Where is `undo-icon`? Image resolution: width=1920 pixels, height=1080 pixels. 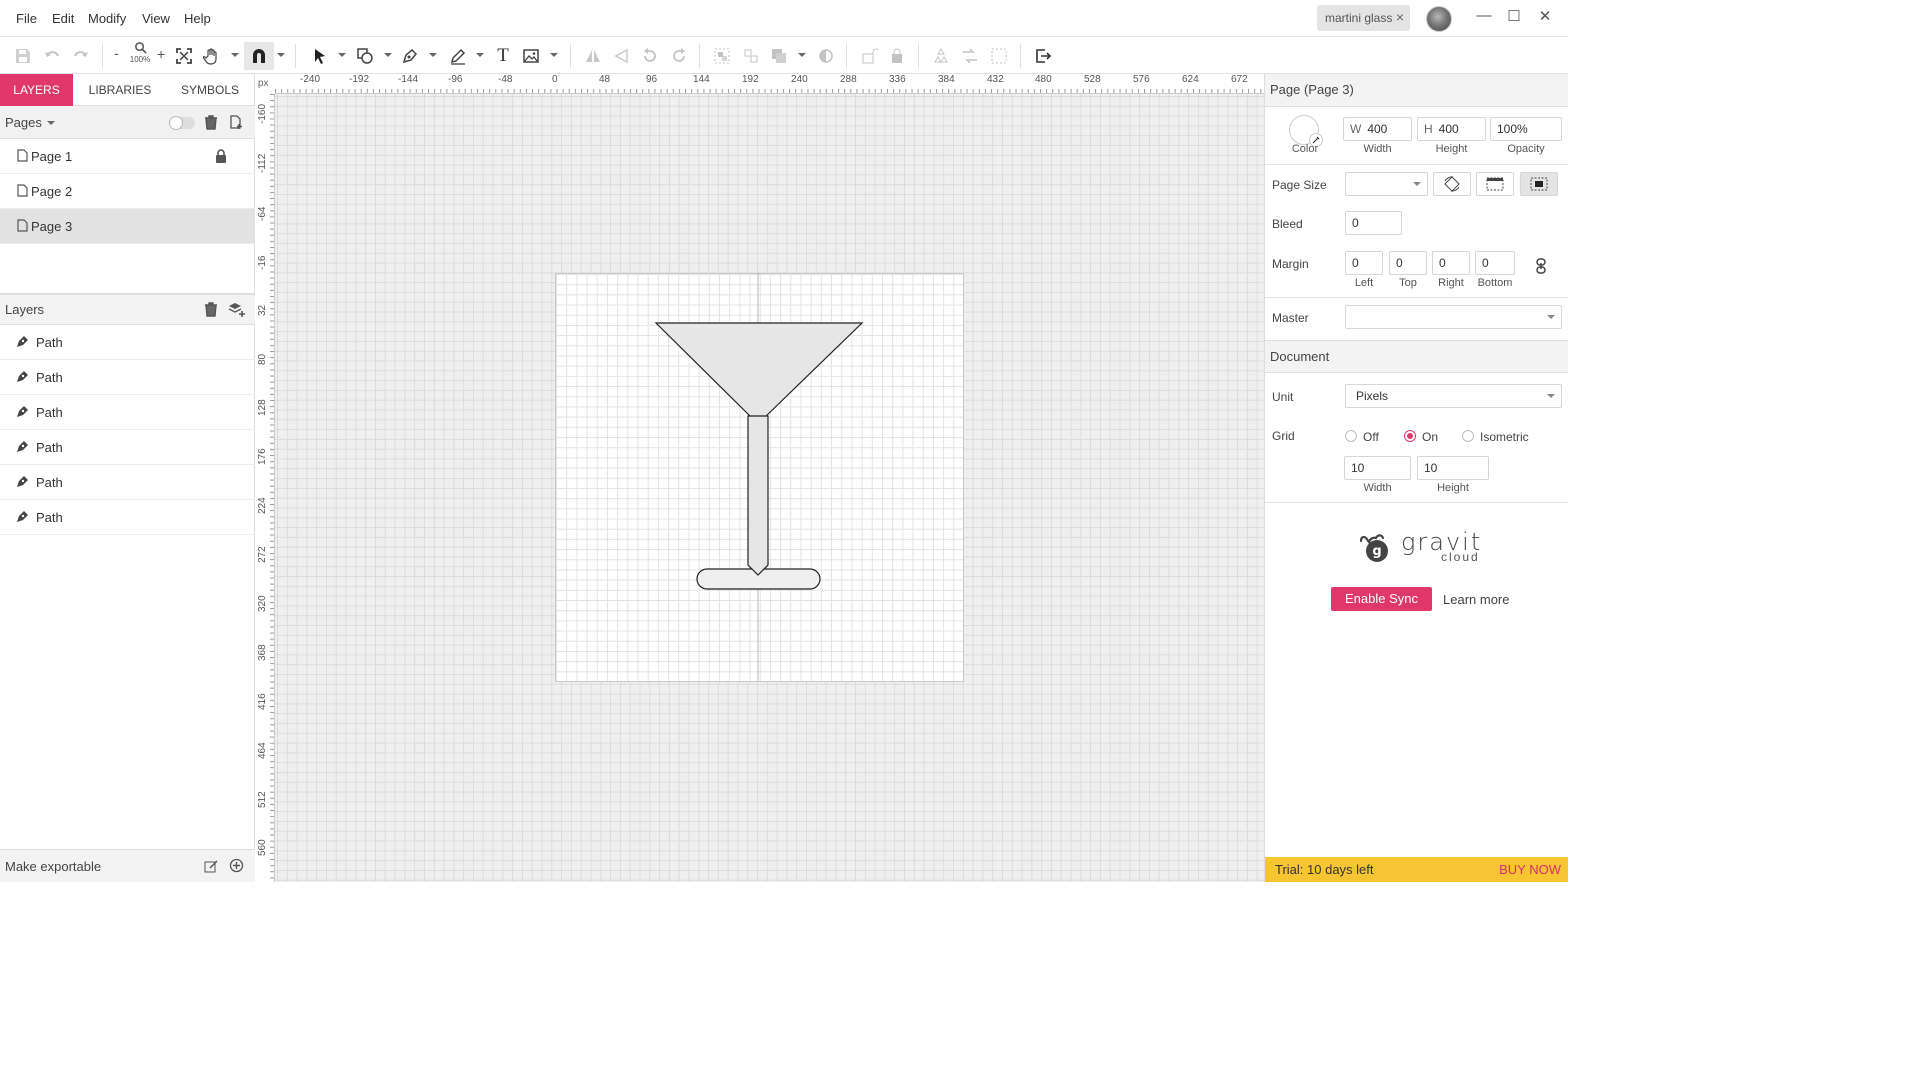 undo-icon is located at coordinates (52, 56).